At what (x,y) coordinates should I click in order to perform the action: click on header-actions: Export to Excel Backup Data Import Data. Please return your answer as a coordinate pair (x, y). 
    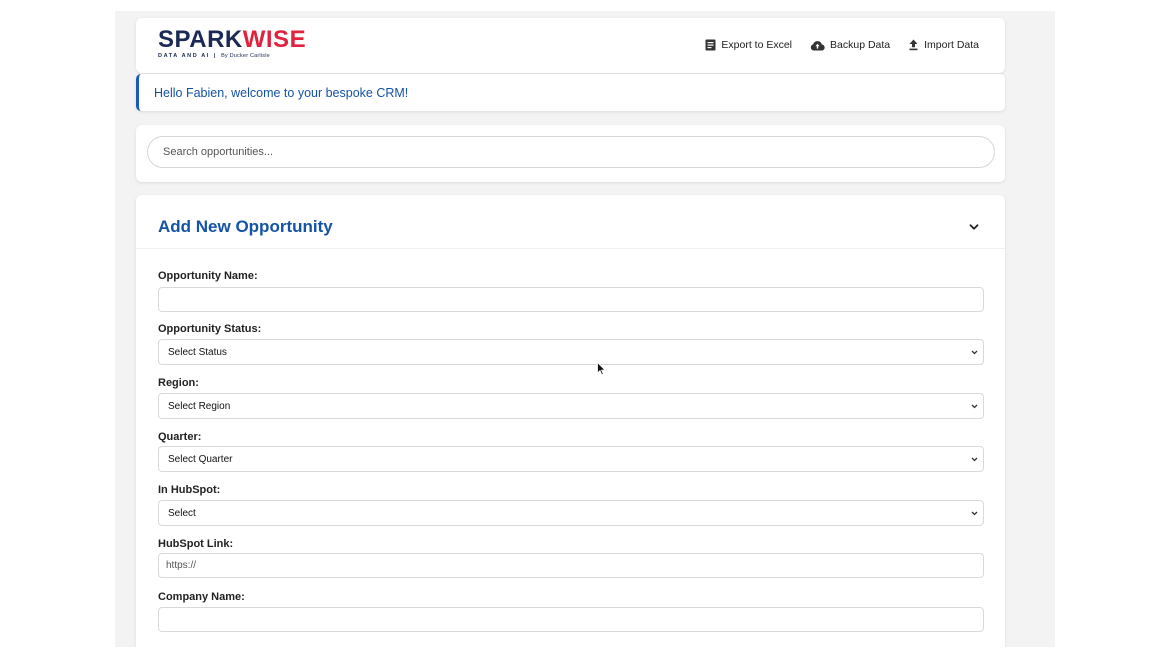
    Looking at the image, I should click on (842, 45).